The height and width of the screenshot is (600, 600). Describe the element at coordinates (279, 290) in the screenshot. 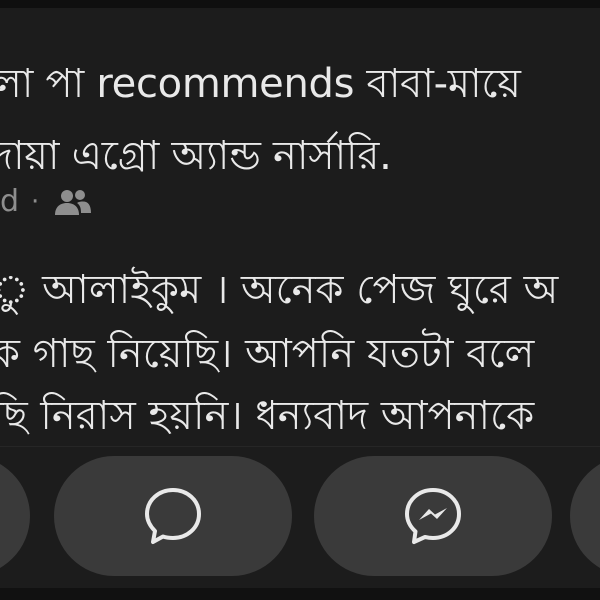

I see `post-body-line-1: ু আলাইকুম । অনেক পেজ ঘুরে অ` at that location.